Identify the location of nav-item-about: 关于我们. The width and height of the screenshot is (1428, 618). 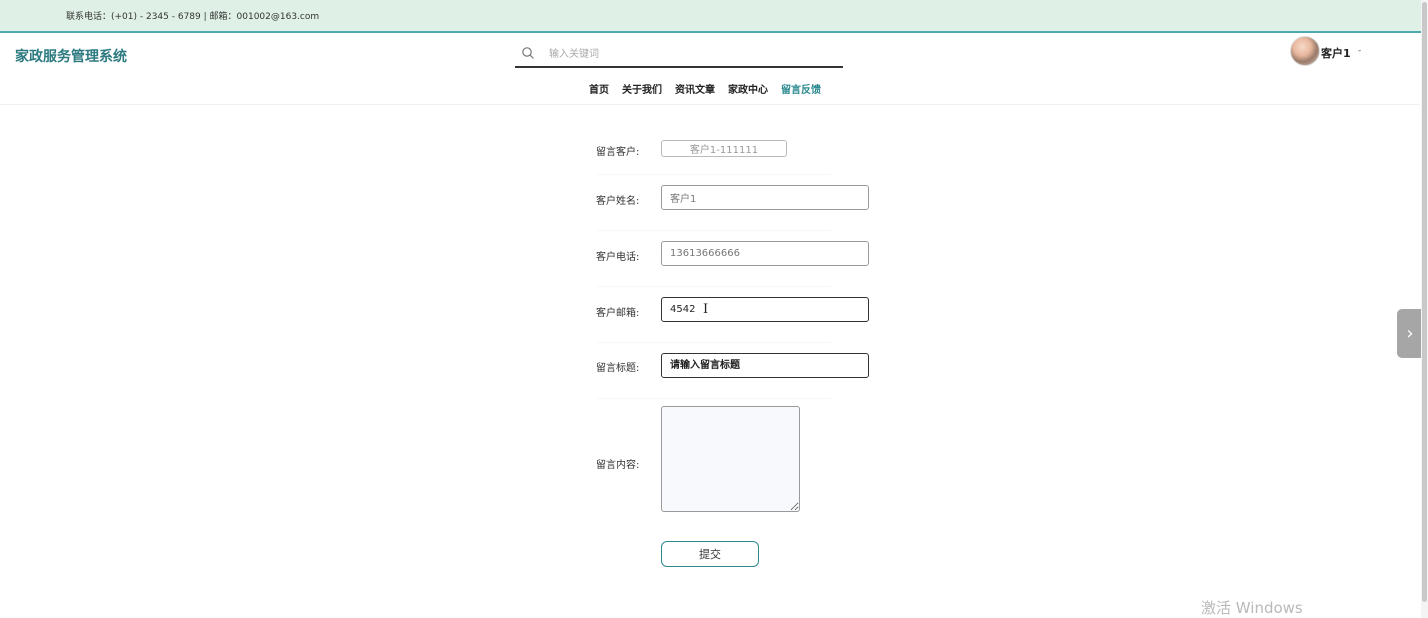
(642, 88).